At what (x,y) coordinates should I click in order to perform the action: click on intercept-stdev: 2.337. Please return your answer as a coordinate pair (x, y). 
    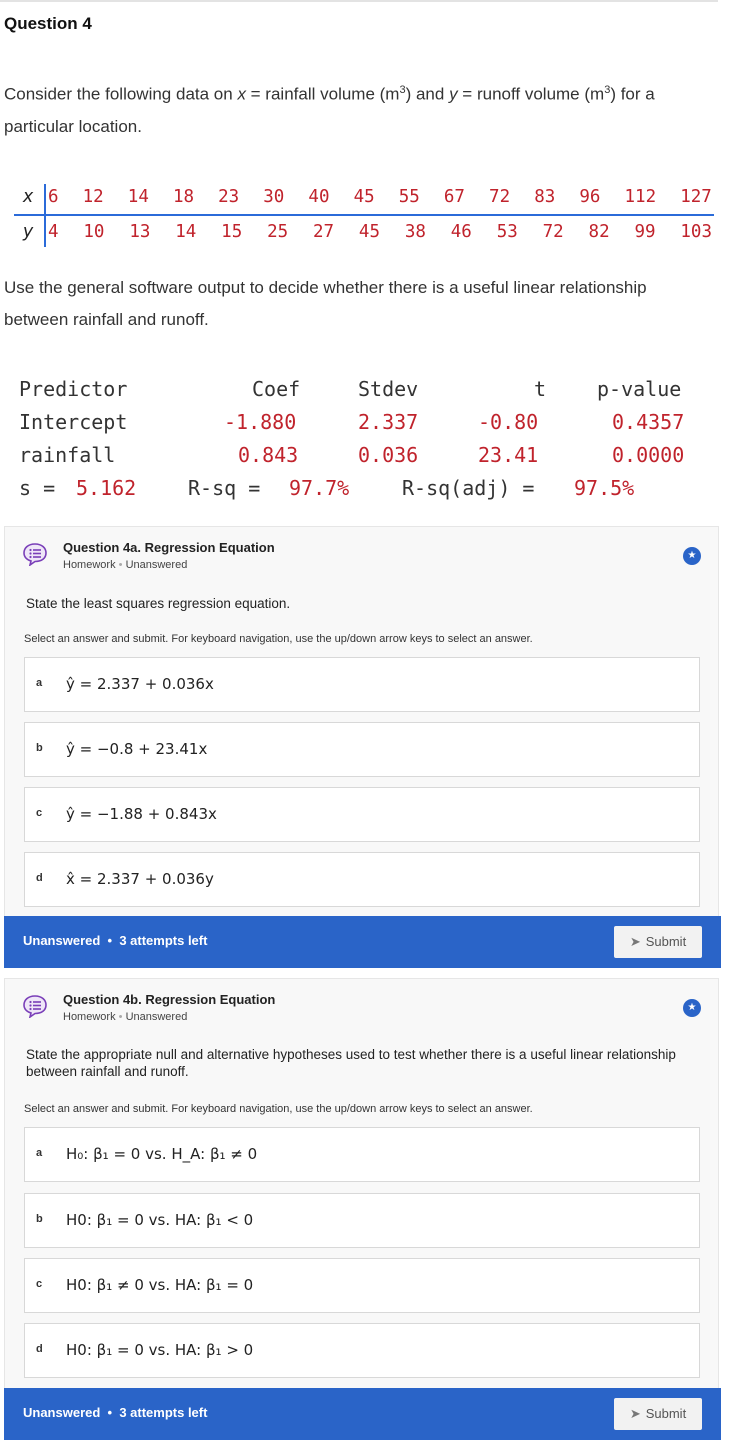
    Looking at the image, I should click on (388, 422).